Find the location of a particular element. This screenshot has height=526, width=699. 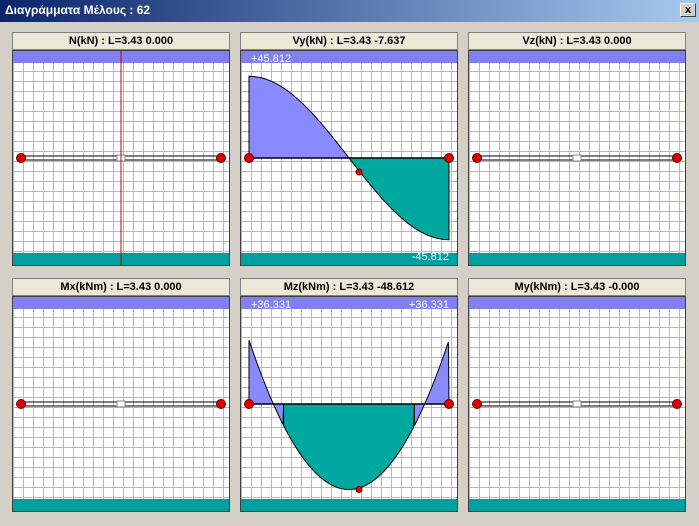

title-bar: Διαγράμματα Μέλους : 62 x is located at coordinates (349, 11).